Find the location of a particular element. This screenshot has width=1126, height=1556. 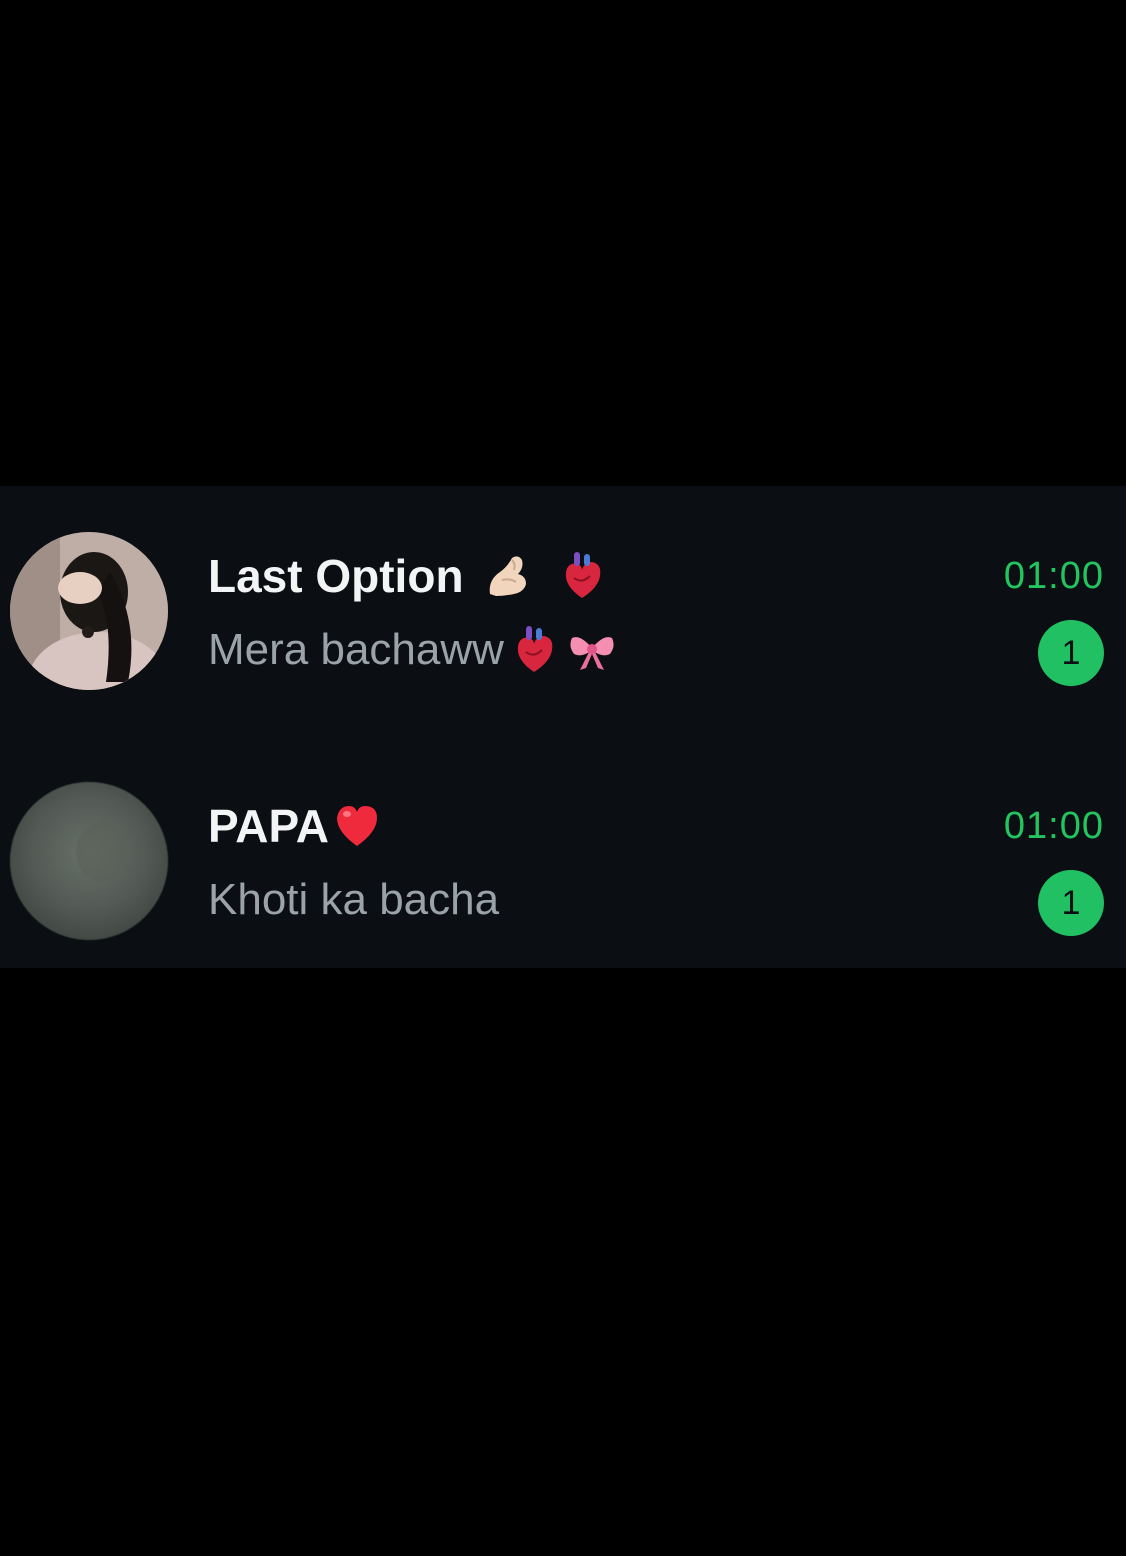

chat-name-text: PAPA is located at coordinates (268, 826).